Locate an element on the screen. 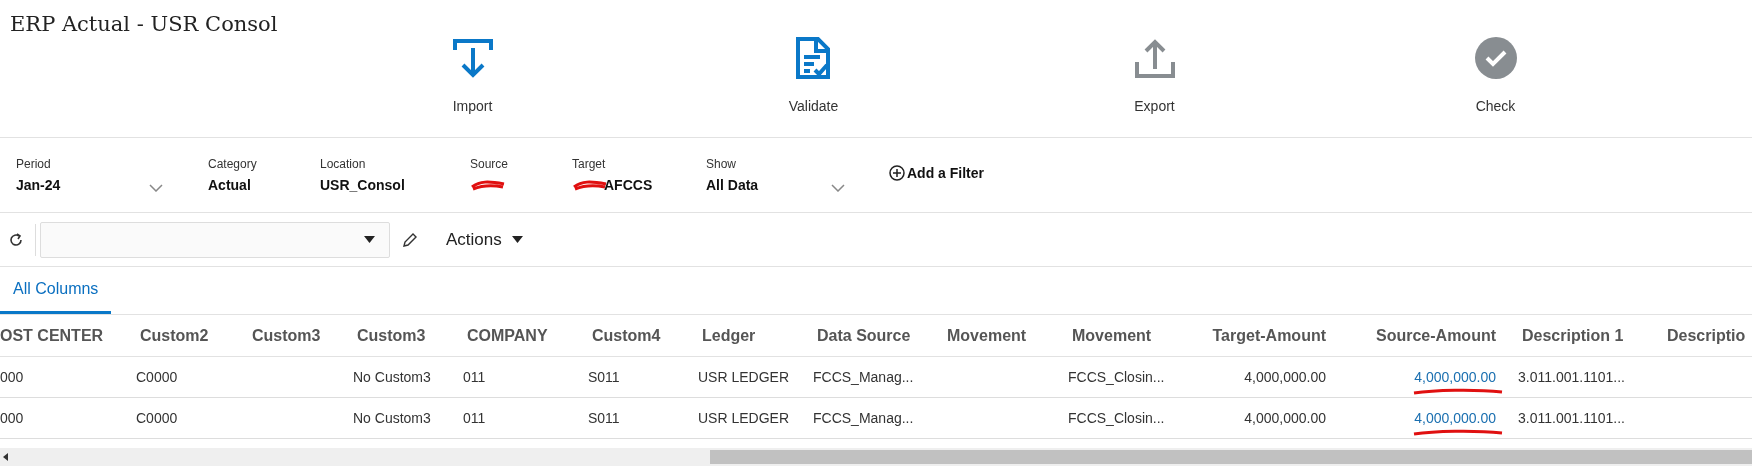 This screenshot has height=471, width=1752. filter-value: USR_Consol is located at coordinates (362, 185).